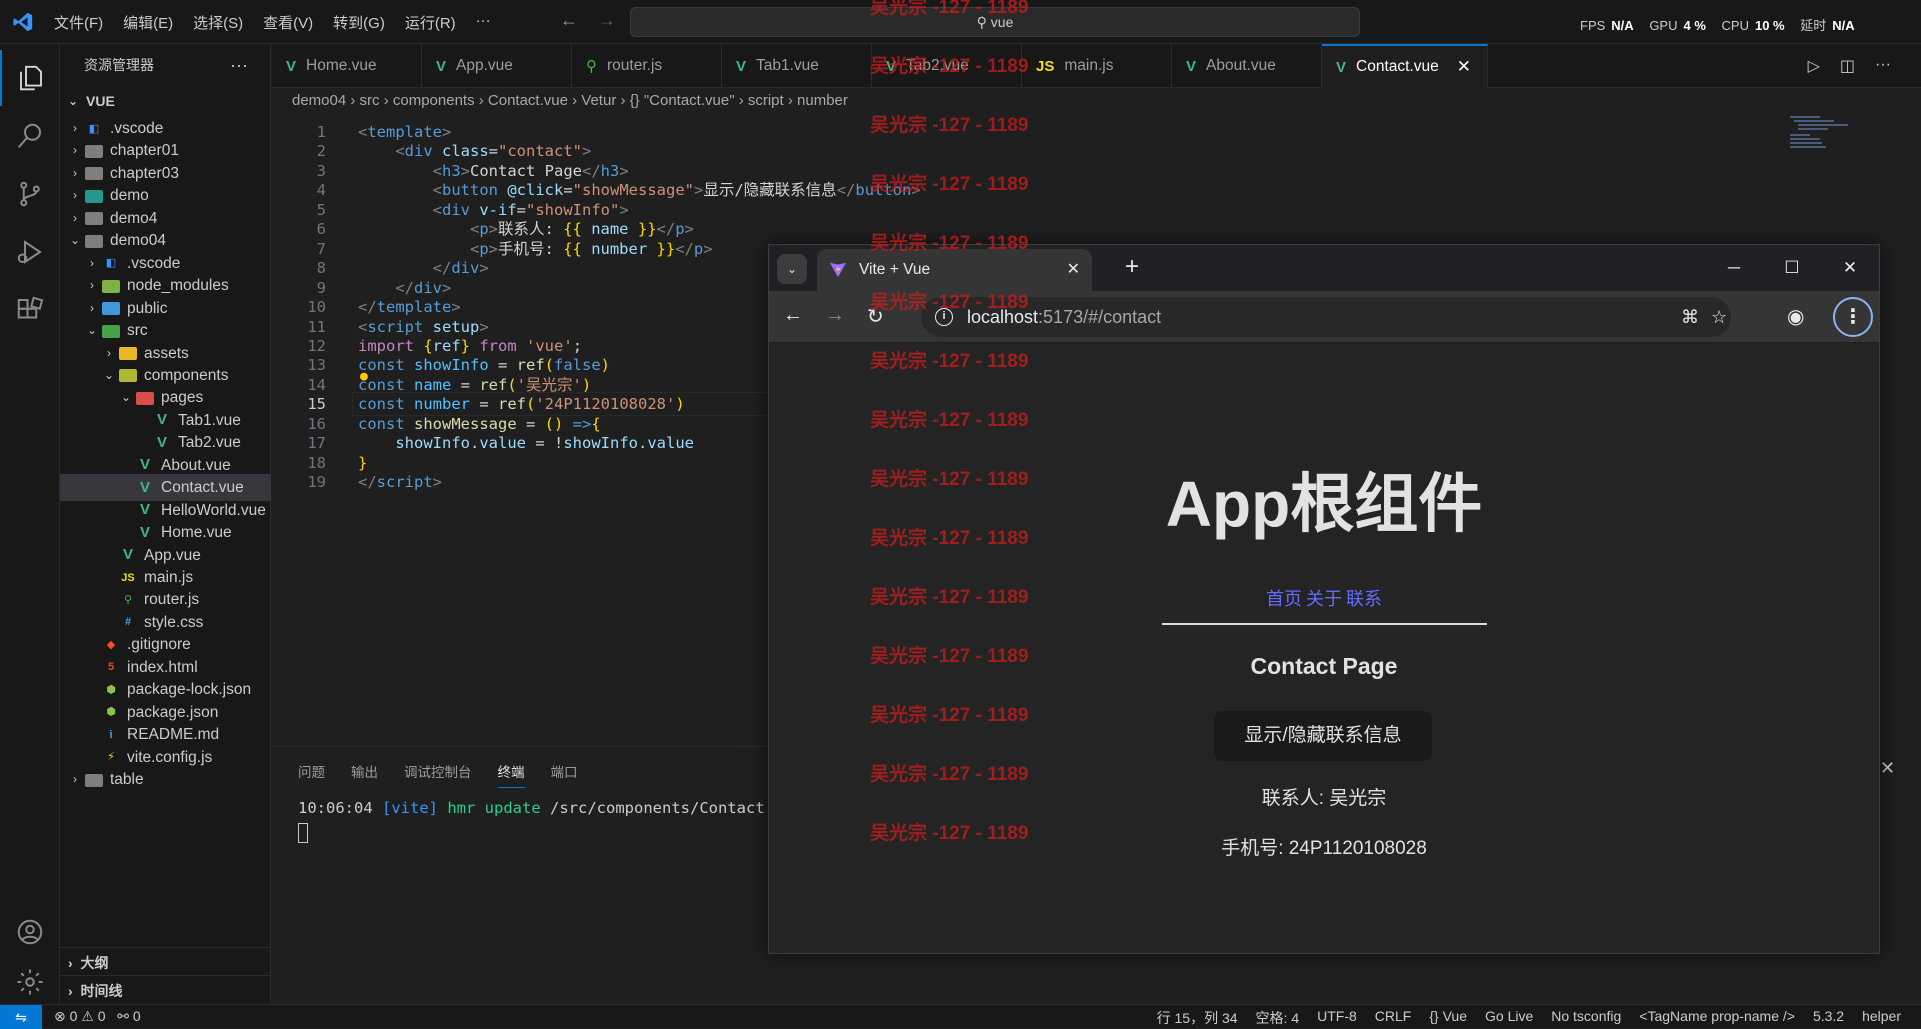 The height and width of the screenshot is (1029, 1921). Describe the element at coordinates (1324, 599) in the screenshot. I see `nav-link: 关于` at that location.